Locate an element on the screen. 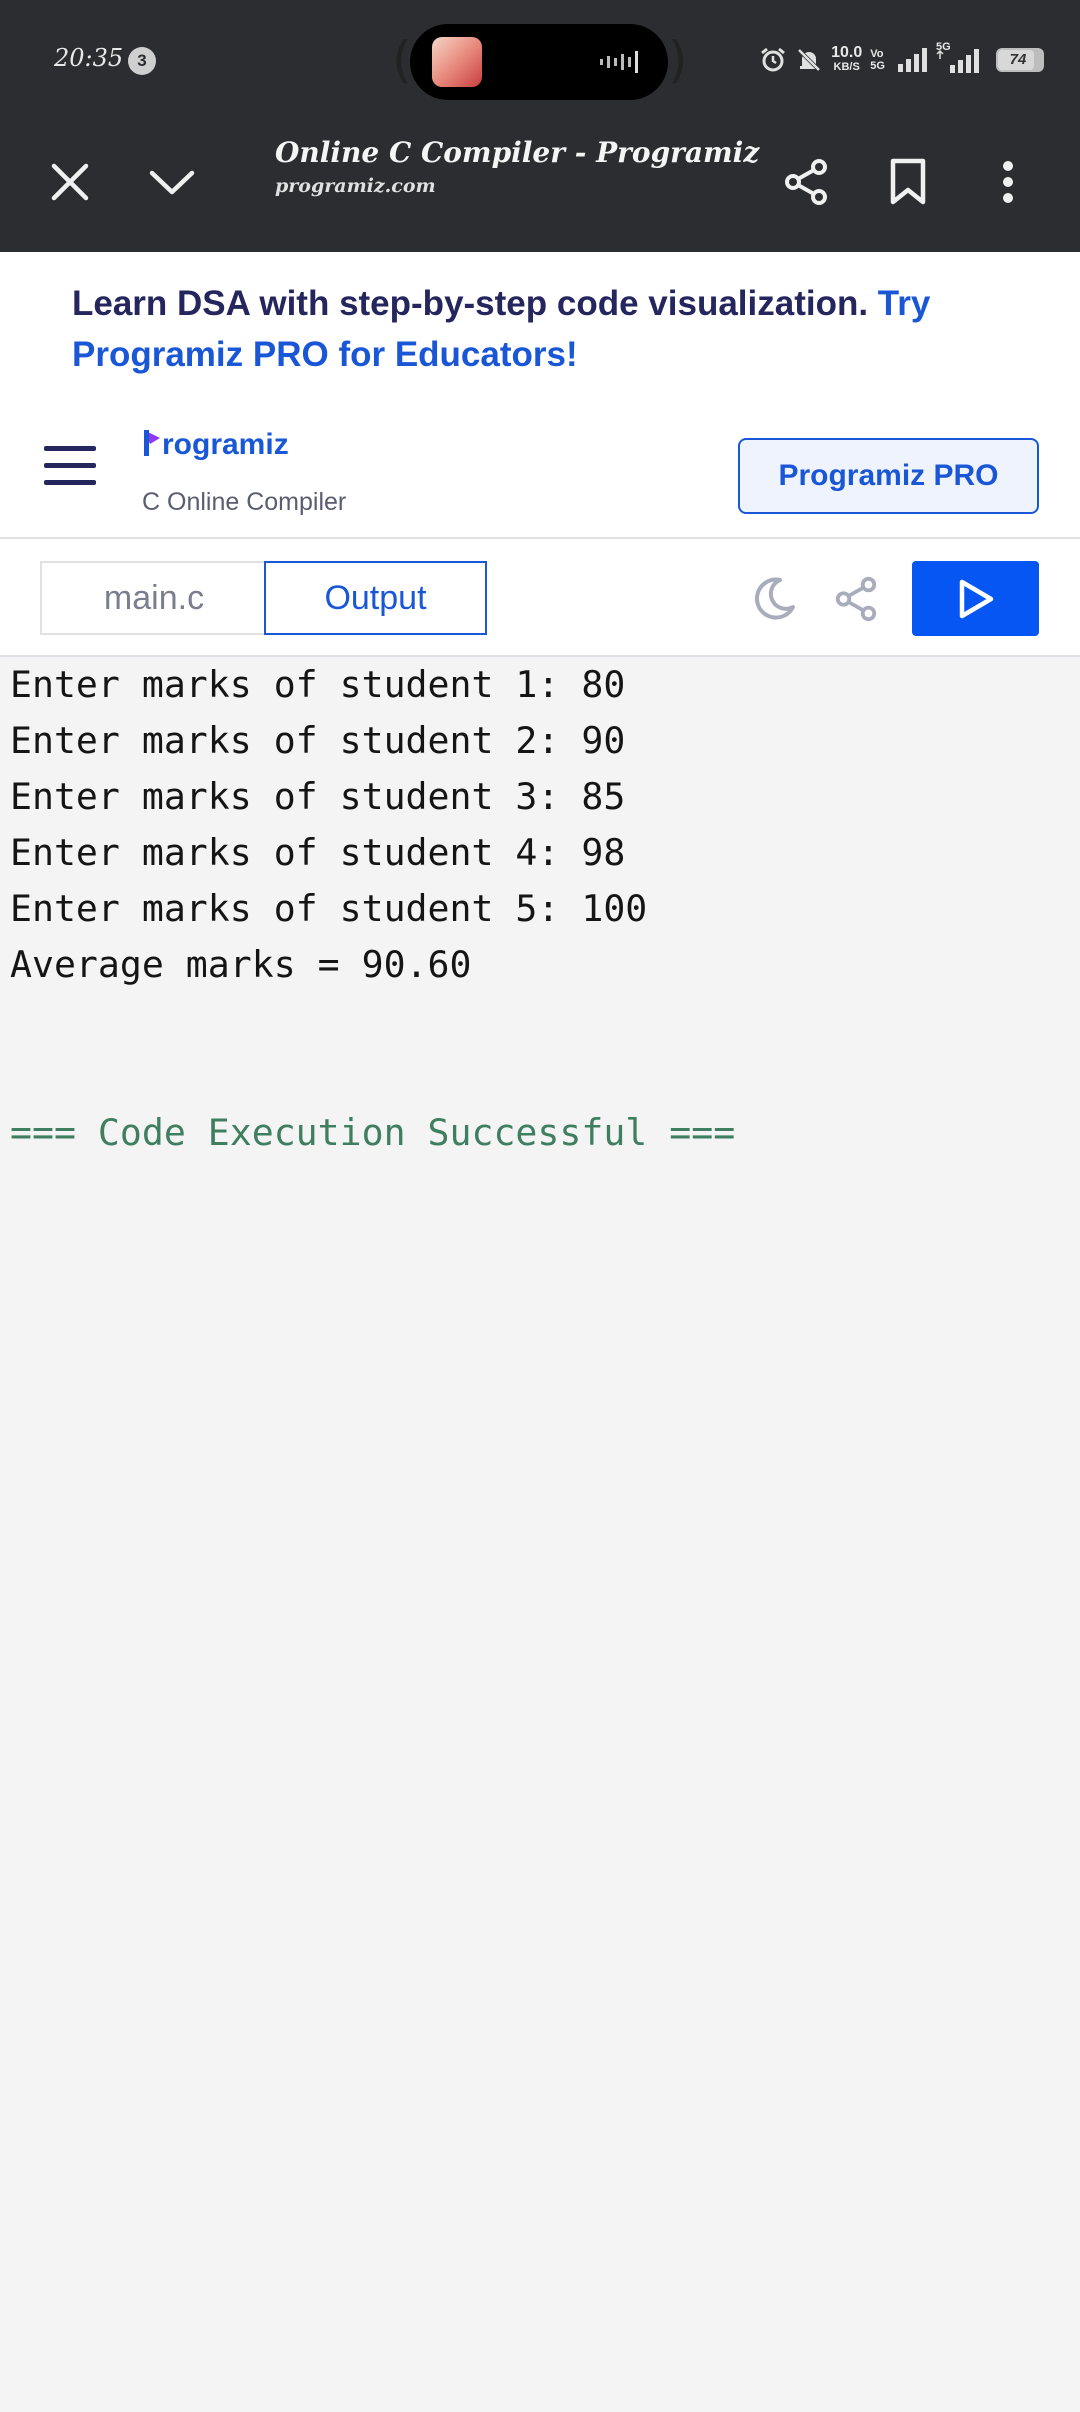 Image resolution: width=1080 pixels, height=2412 pixels. more-vert-icon is located at coordinates (1008, 182).